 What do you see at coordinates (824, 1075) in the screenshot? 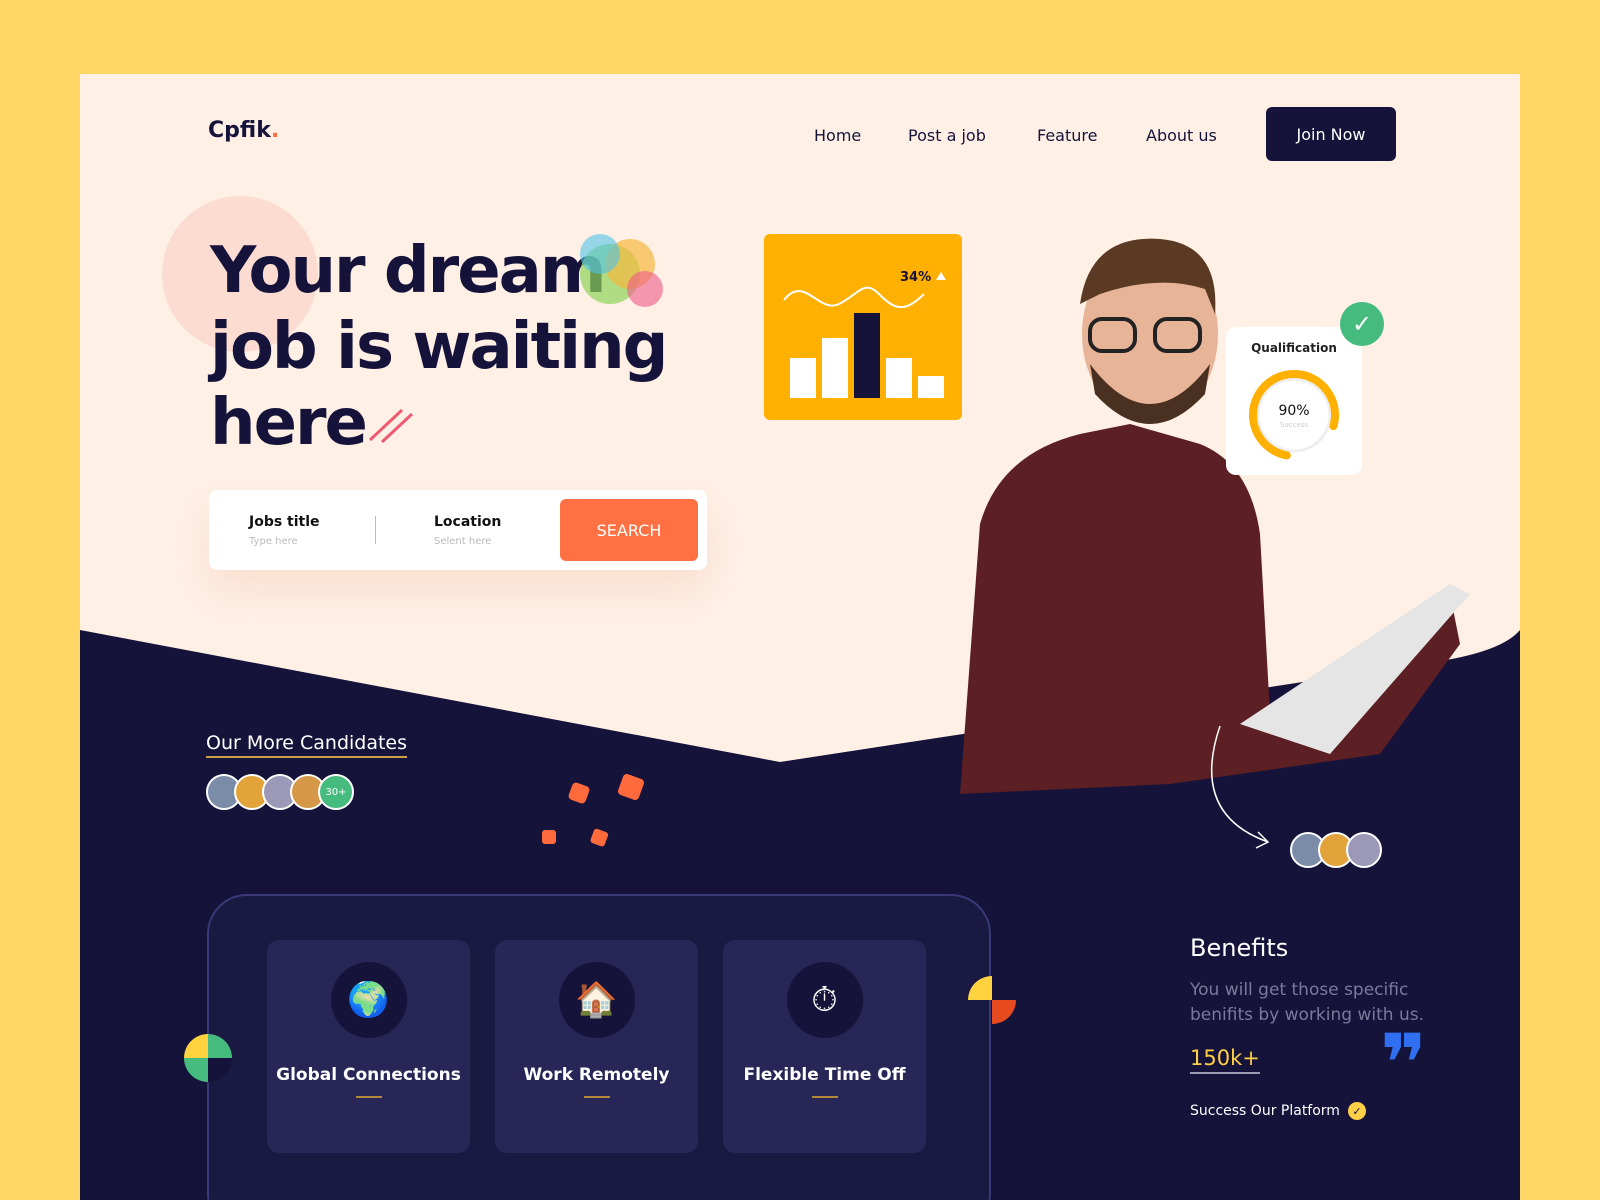
I see `feature-label: Flexible Time Off` at bounding box center [824, 1075].